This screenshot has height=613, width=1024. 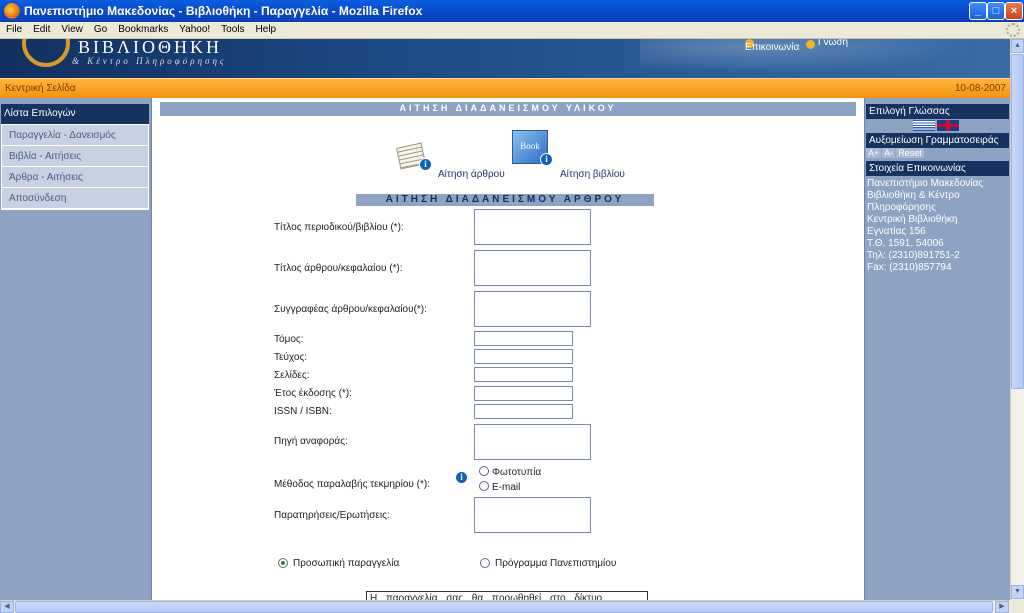 What do you see at coordinates (313, 393) in the screenshot?
I see `year-label: Έτος έκδοσης (*):` at bounding box center [313, 393].